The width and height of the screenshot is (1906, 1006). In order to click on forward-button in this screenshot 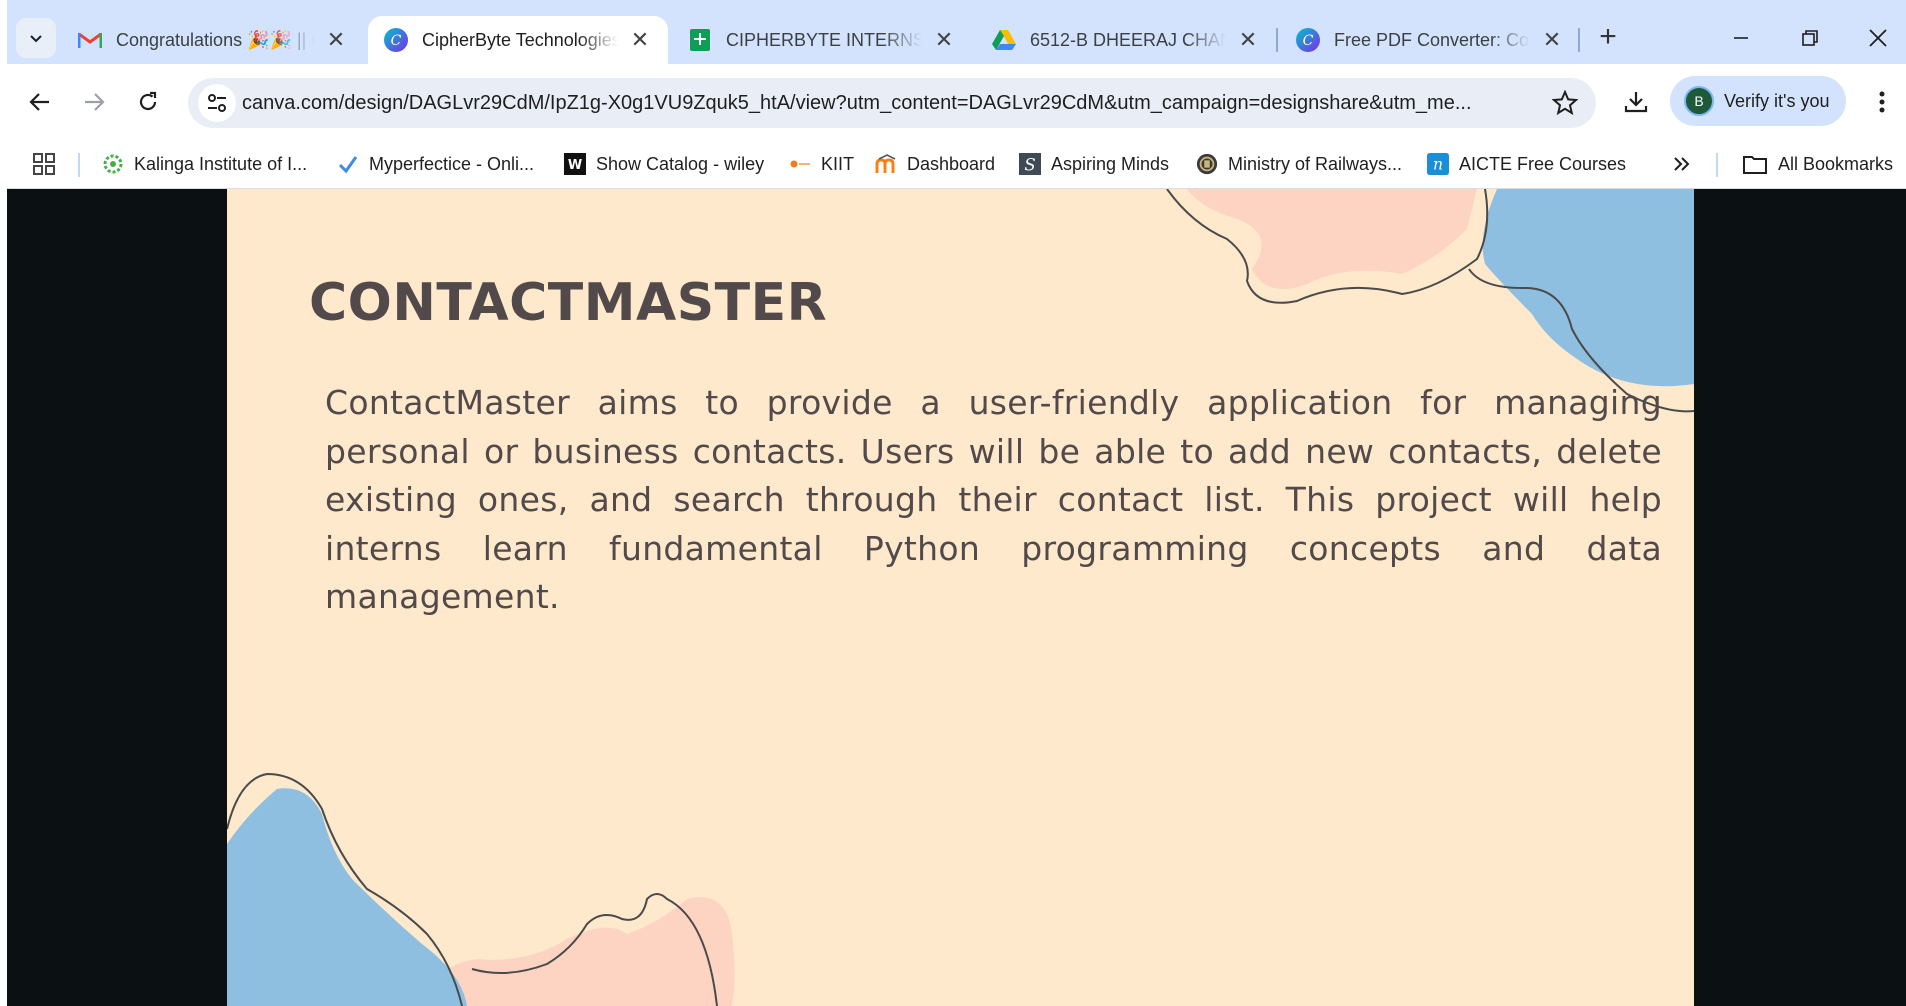, I will do `click(94, 102)`.